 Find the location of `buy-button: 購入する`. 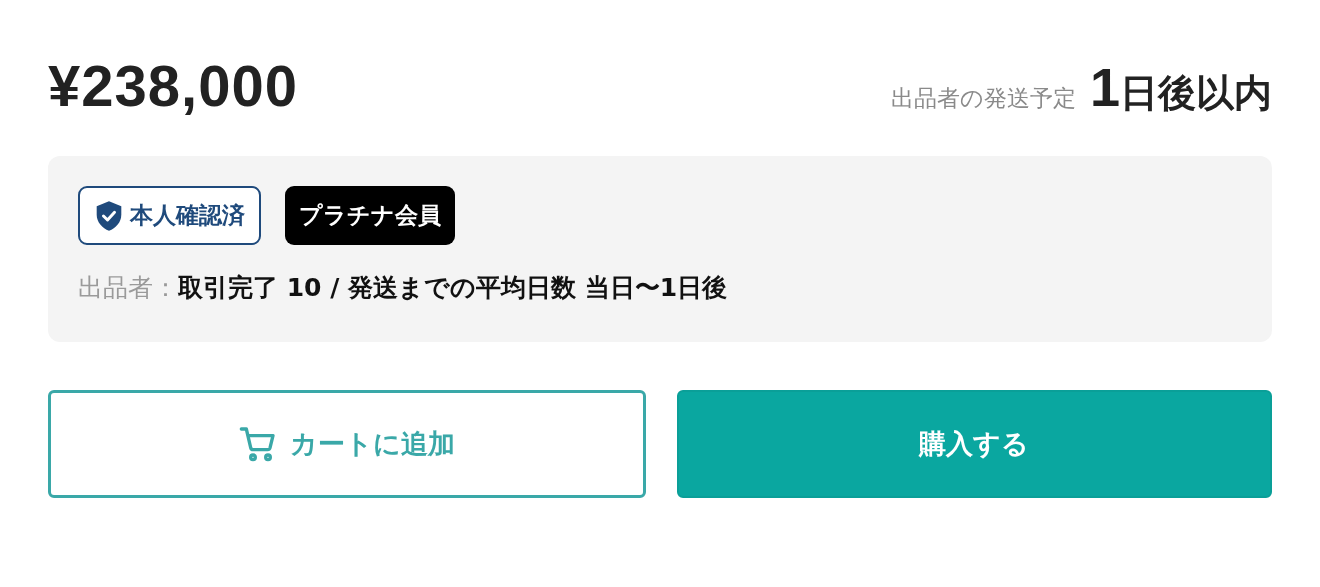

buy-button: 購入する is located at coordinates (974, 444).